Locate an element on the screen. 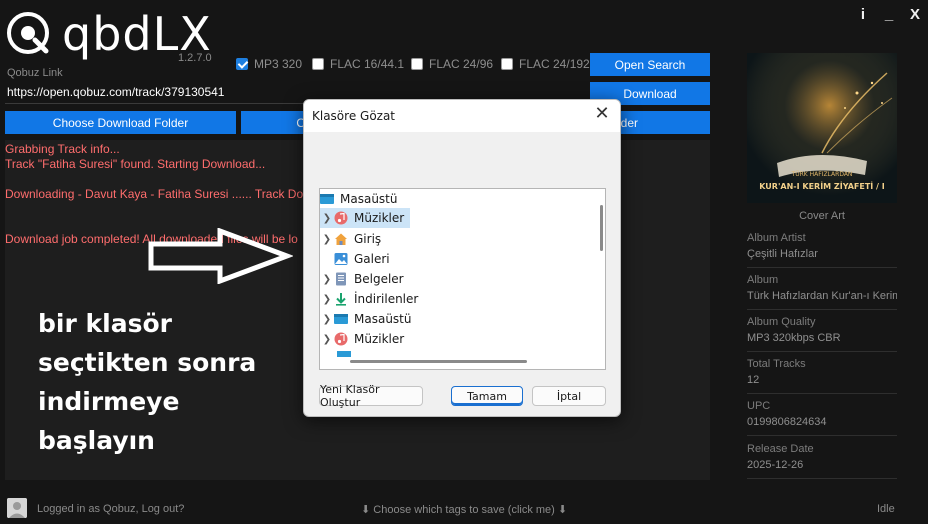 The image size is (928, 524). qobuz-link-input is located at coordinates (121, 92).